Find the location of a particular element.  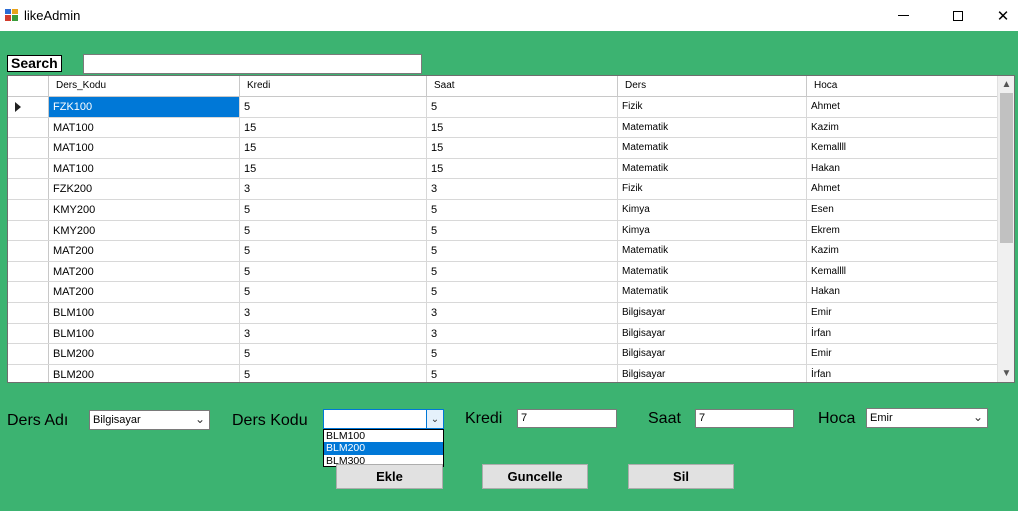

table-row: BLM200 5 5 Bilgisayar Emir is located at coordinates (503, 354).